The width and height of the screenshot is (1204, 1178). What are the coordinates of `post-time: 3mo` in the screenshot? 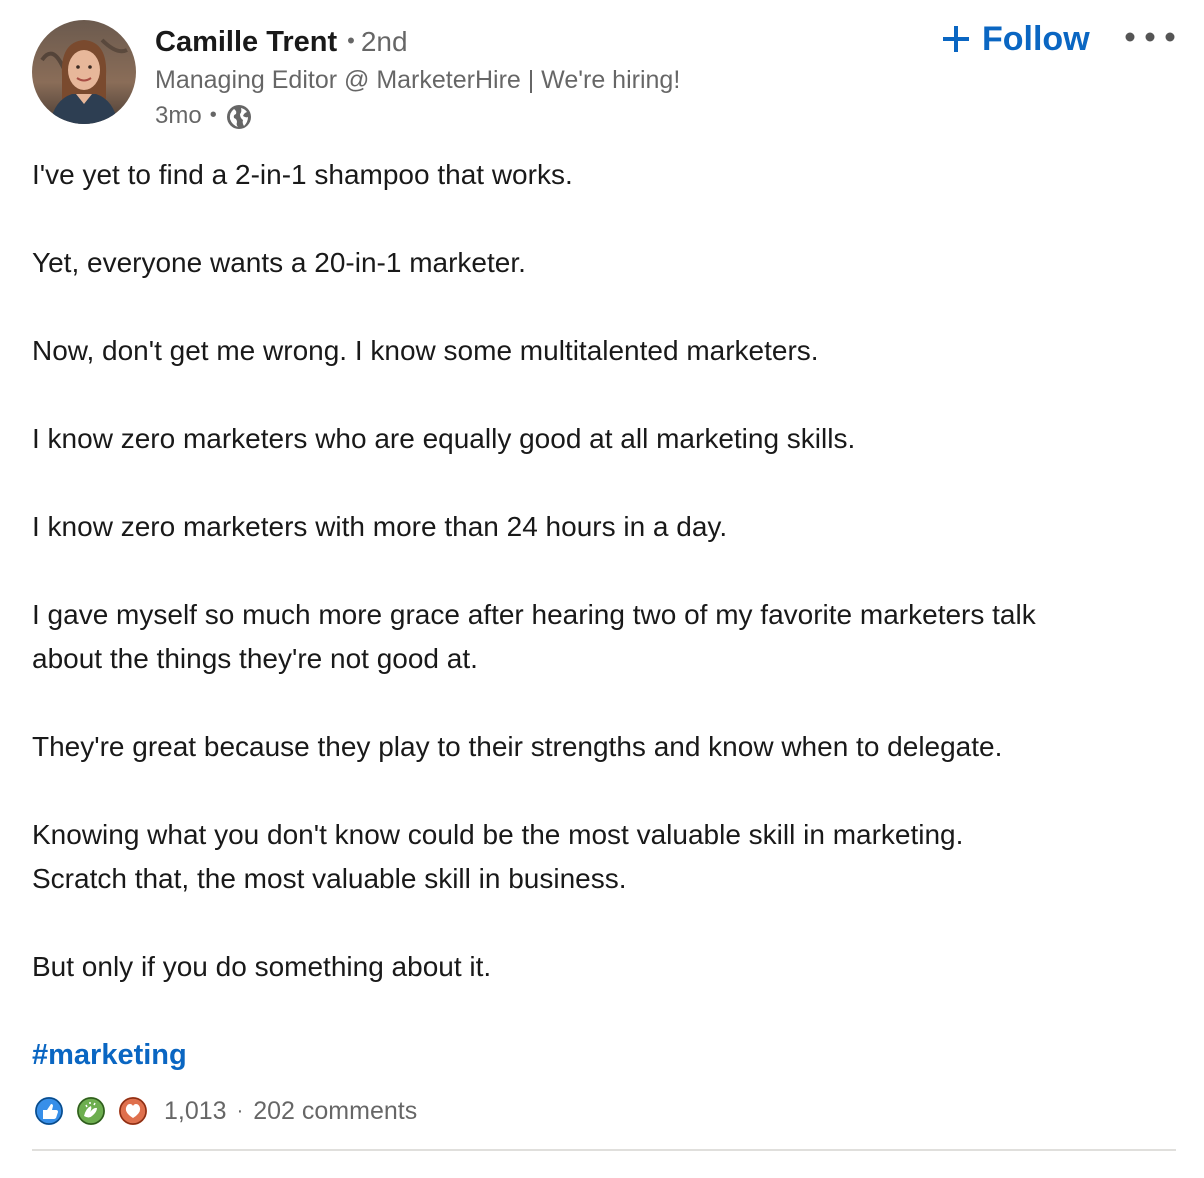 It's located at (178, 115).